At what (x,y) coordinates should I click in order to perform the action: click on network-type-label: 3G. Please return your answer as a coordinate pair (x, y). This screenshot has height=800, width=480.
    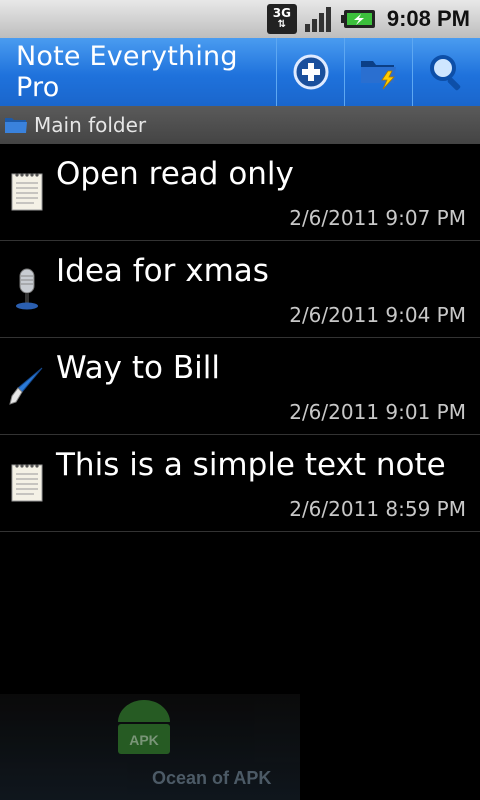
    Looking at the image, I should click on (281, 13).